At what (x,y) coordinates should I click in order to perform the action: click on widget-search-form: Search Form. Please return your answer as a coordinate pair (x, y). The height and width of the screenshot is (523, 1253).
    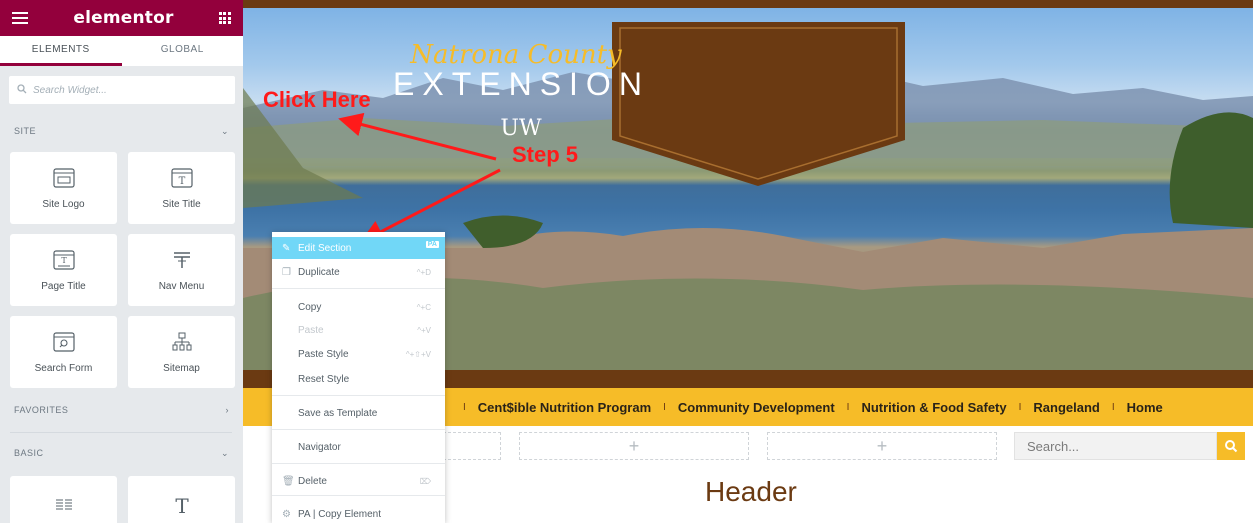
    Looking at the image, I should click on (63, 352).